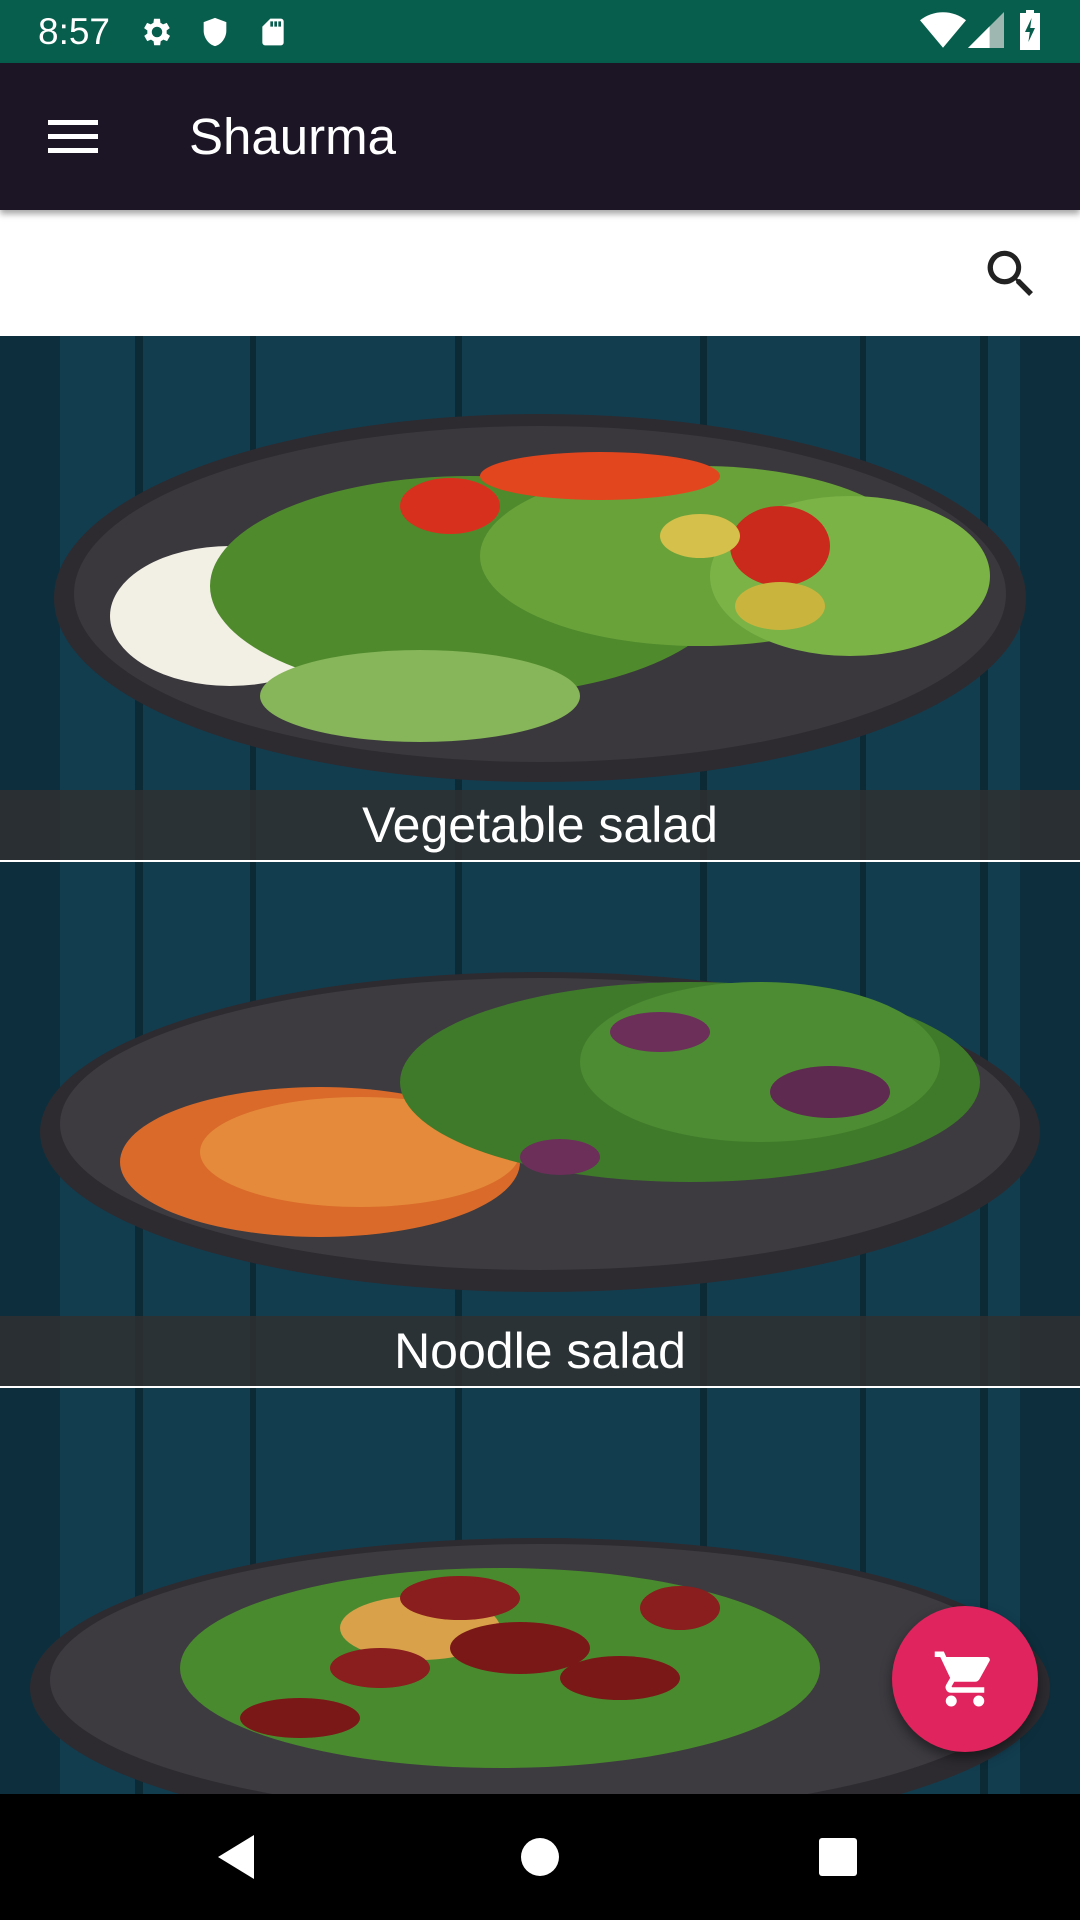 Image resolution: width=1080 pixels, height=1920 pixels. Describe the element at coordinates (273, 34) in the screenshot. I see `sd-card-icon` at that location.